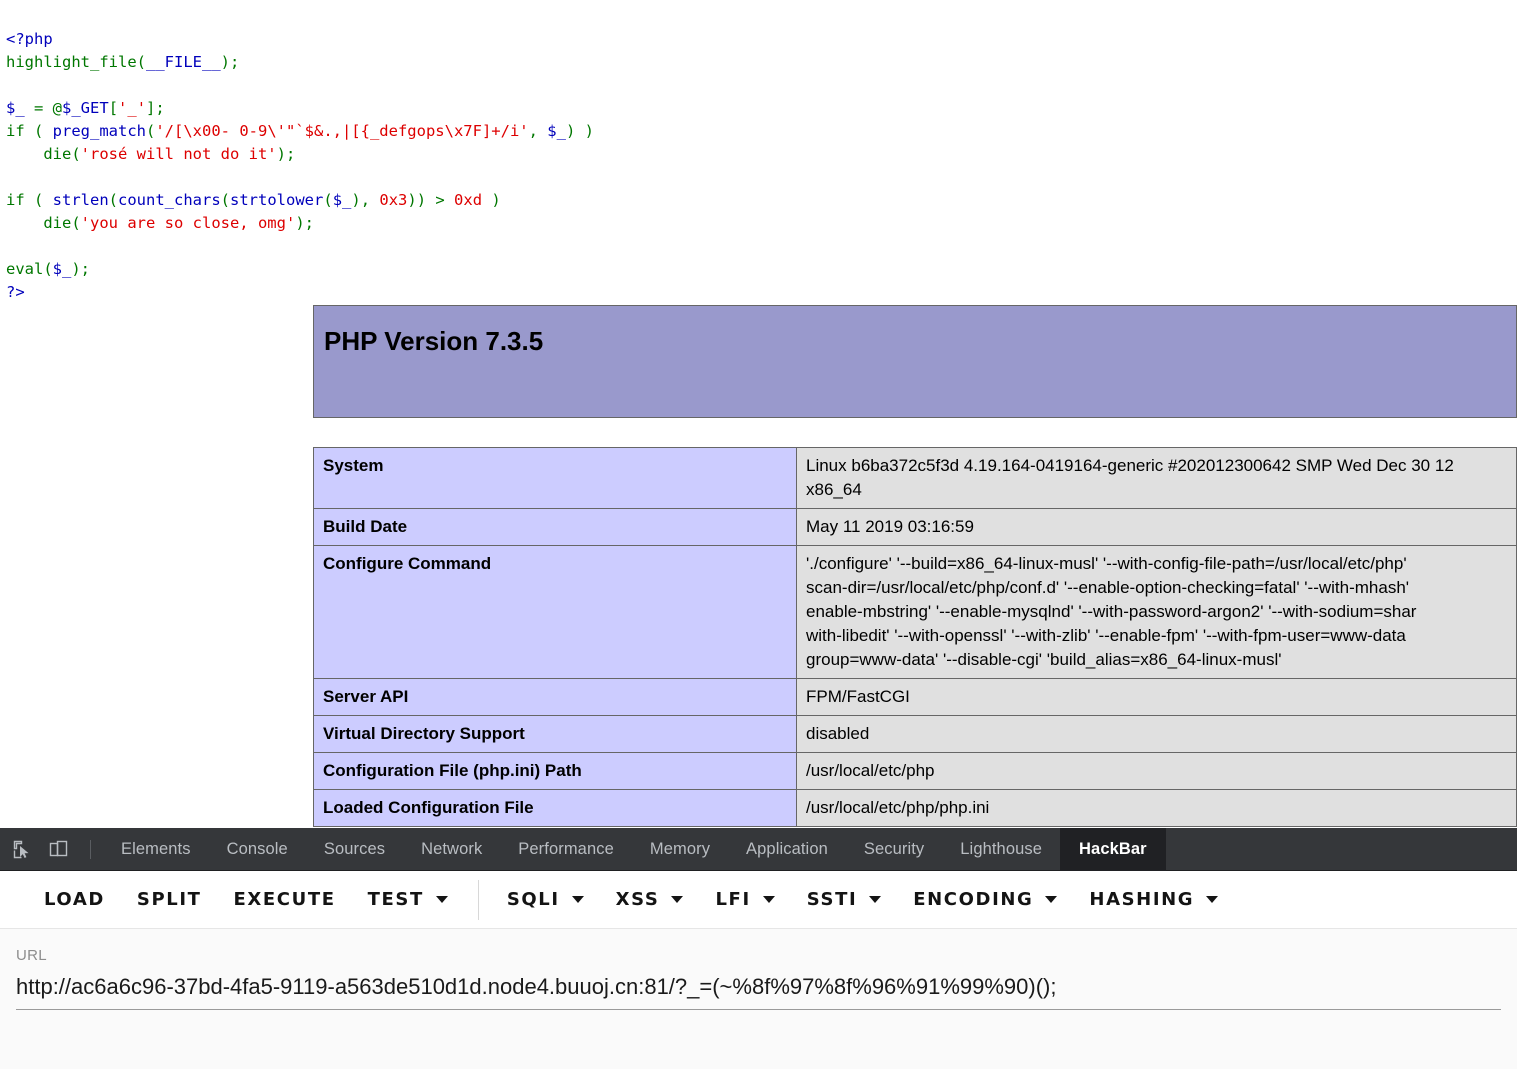  I want to click on tab-application: Application, so click(787, 849).